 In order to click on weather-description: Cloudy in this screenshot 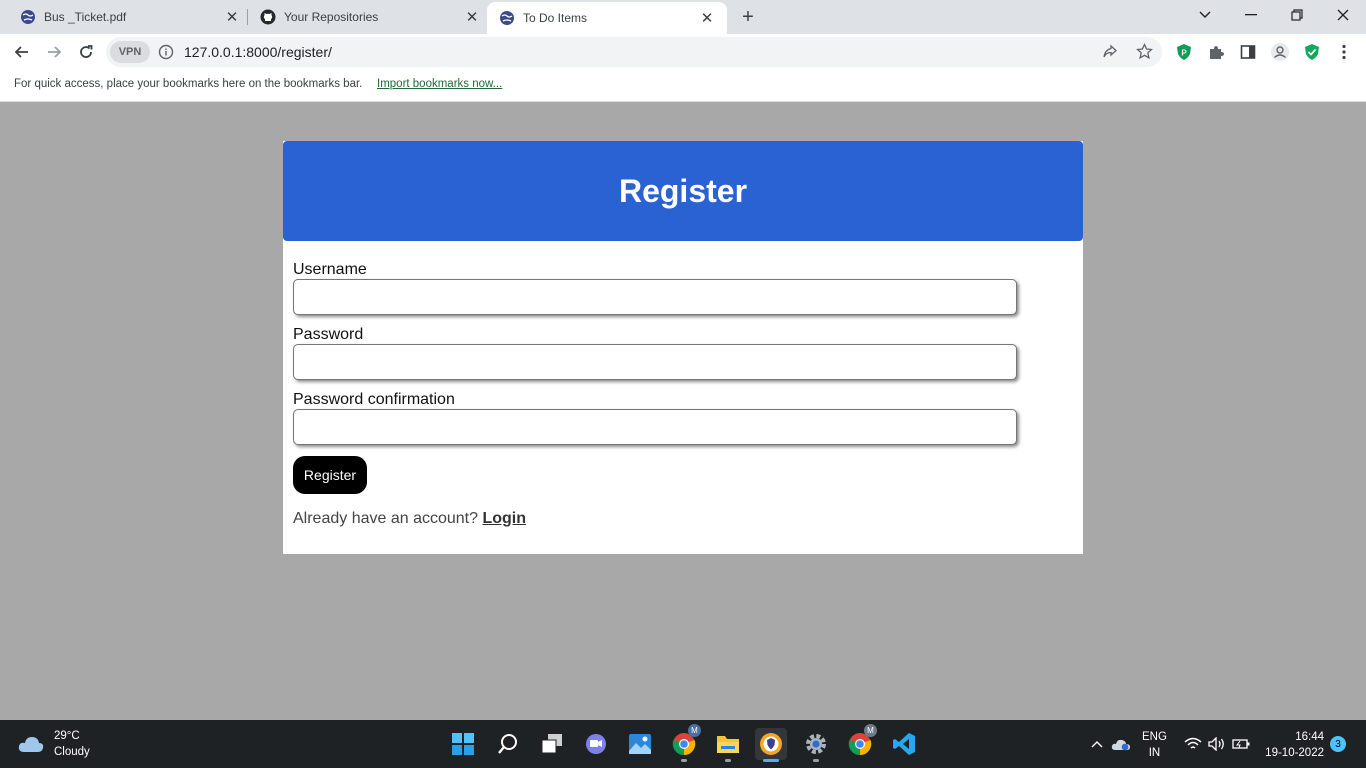, I will do `click(72, 752)`.